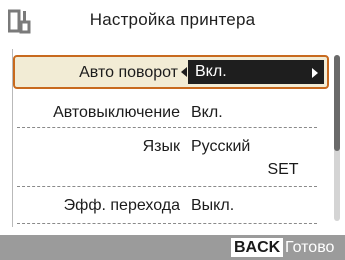 Image resolution: width=345 pixels, height=260 pixels. What do you see at coordinates (213, 205) in the screenshot?
I see `setting-value: Выкл.` at bounding box center [213, 205].